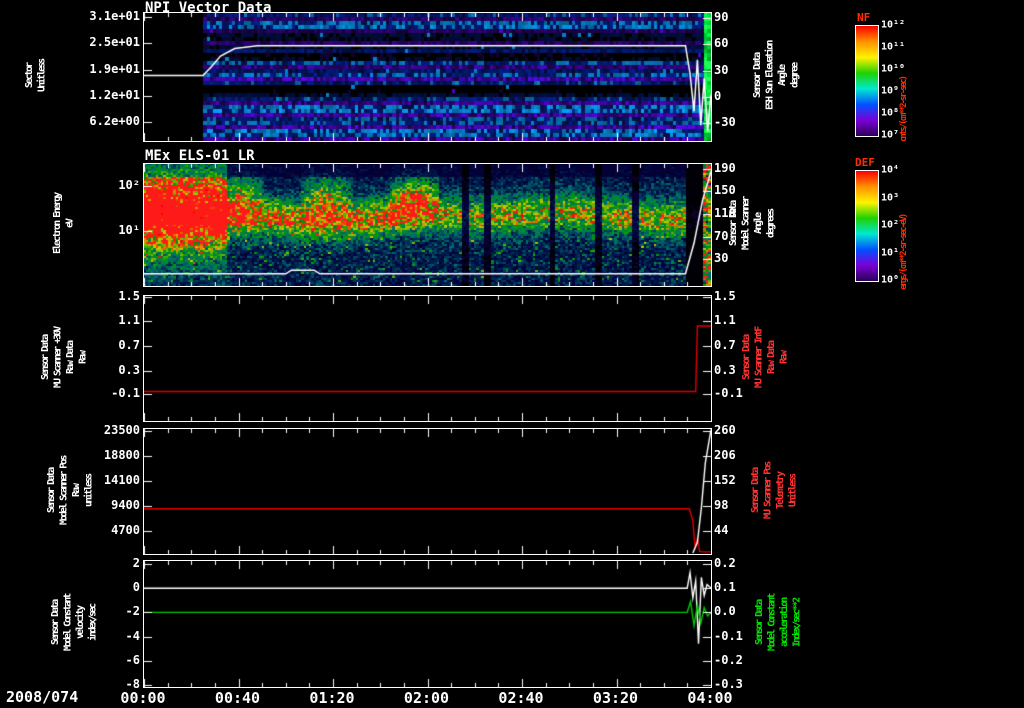 This screenshot has width=1024, height=708. I want to click on els-spectrogram-canvas, so click(427, 225).